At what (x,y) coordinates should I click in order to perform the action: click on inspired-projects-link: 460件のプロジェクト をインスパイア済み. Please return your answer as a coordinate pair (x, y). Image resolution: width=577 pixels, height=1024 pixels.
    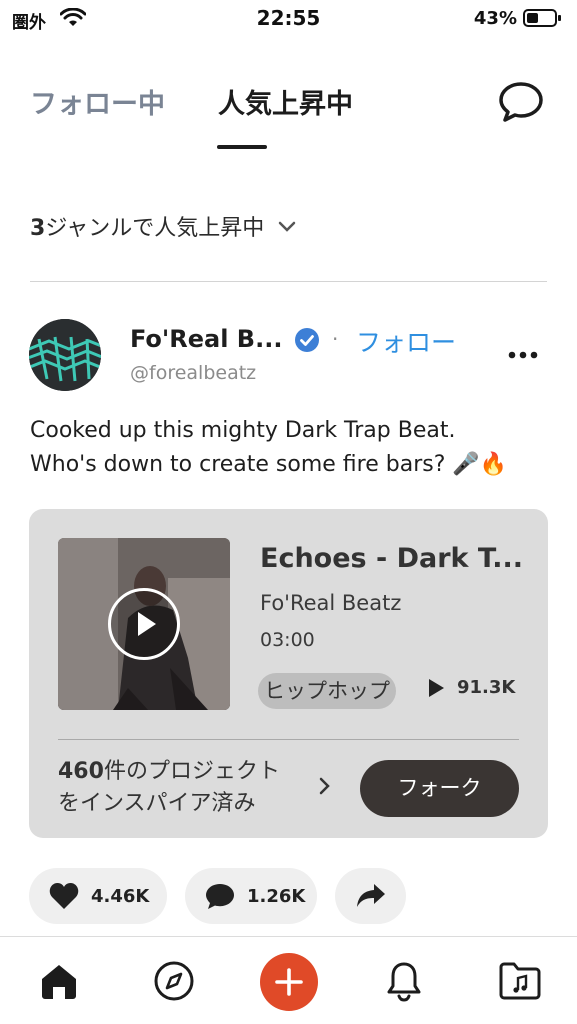
    Looking at the image, I should click on (169, 788).